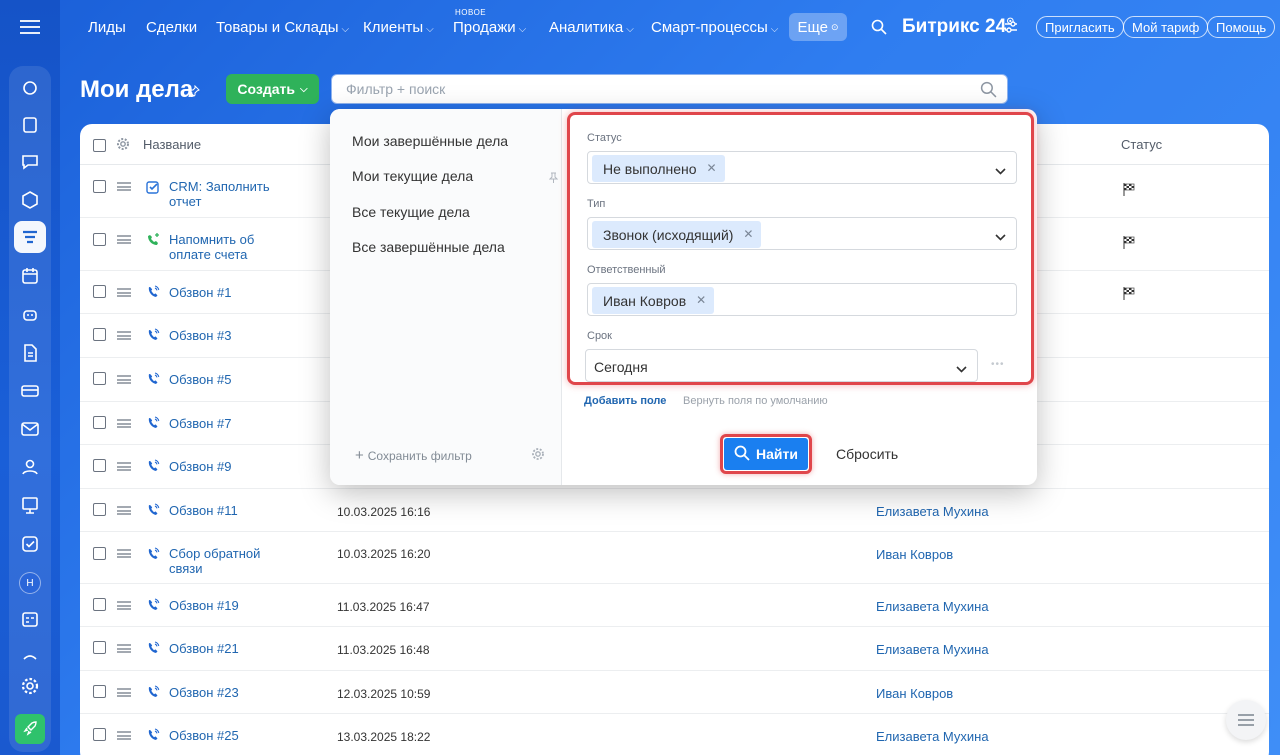 The height and width of the screenshot is (755, 1280). What do you see at coordinates (818, 27) in the screenshot?
I see `nav-more-button: Еще ⊙` at bounding box center [818, 27].